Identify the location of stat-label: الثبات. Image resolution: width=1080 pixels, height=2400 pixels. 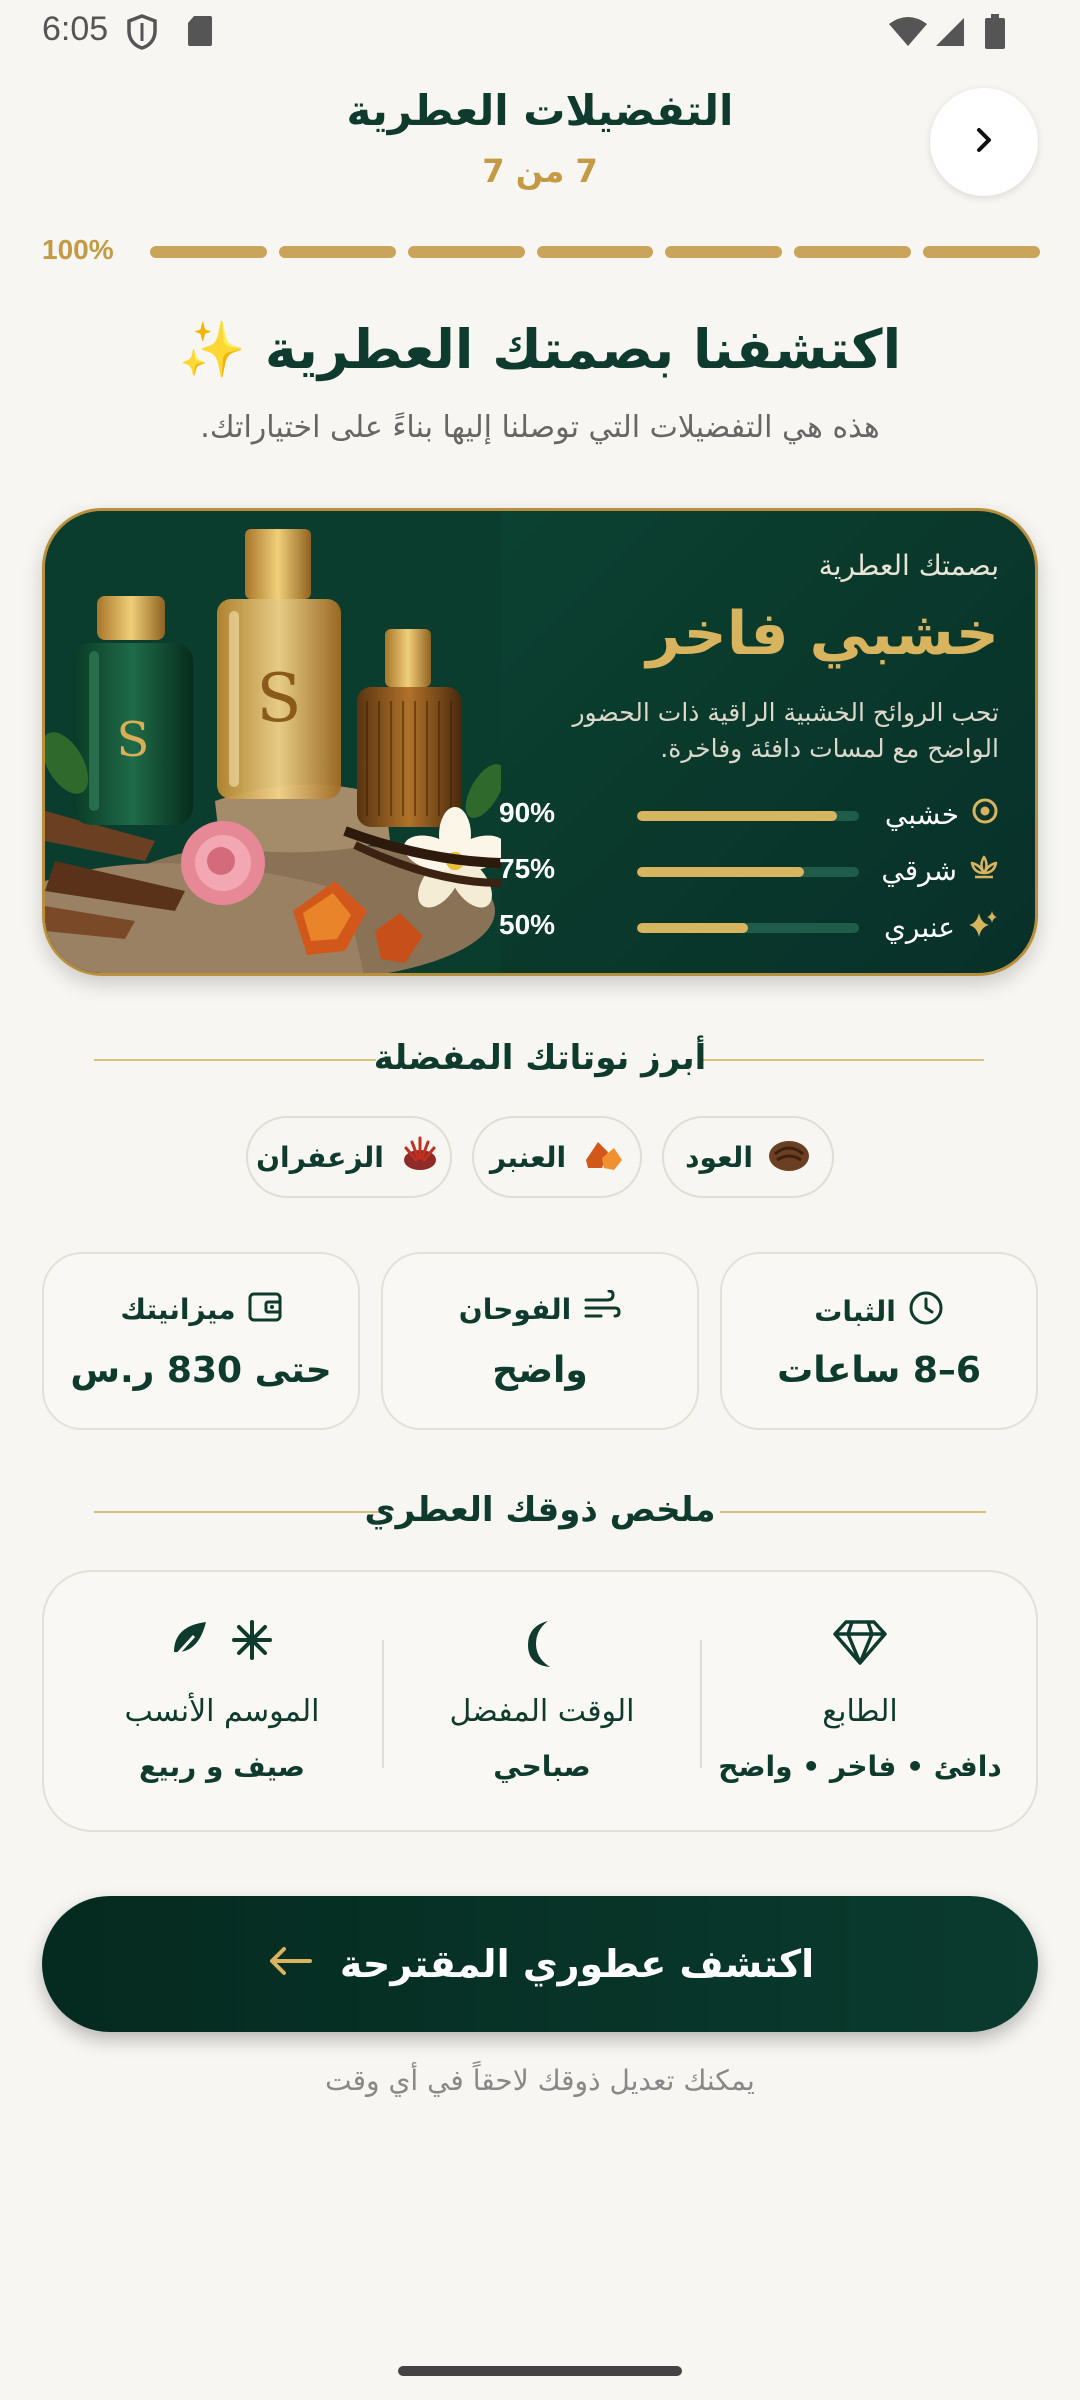
(879, 1311).